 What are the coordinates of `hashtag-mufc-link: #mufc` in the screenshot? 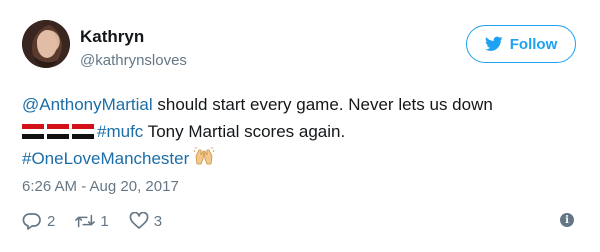 It's located at (120, 131).